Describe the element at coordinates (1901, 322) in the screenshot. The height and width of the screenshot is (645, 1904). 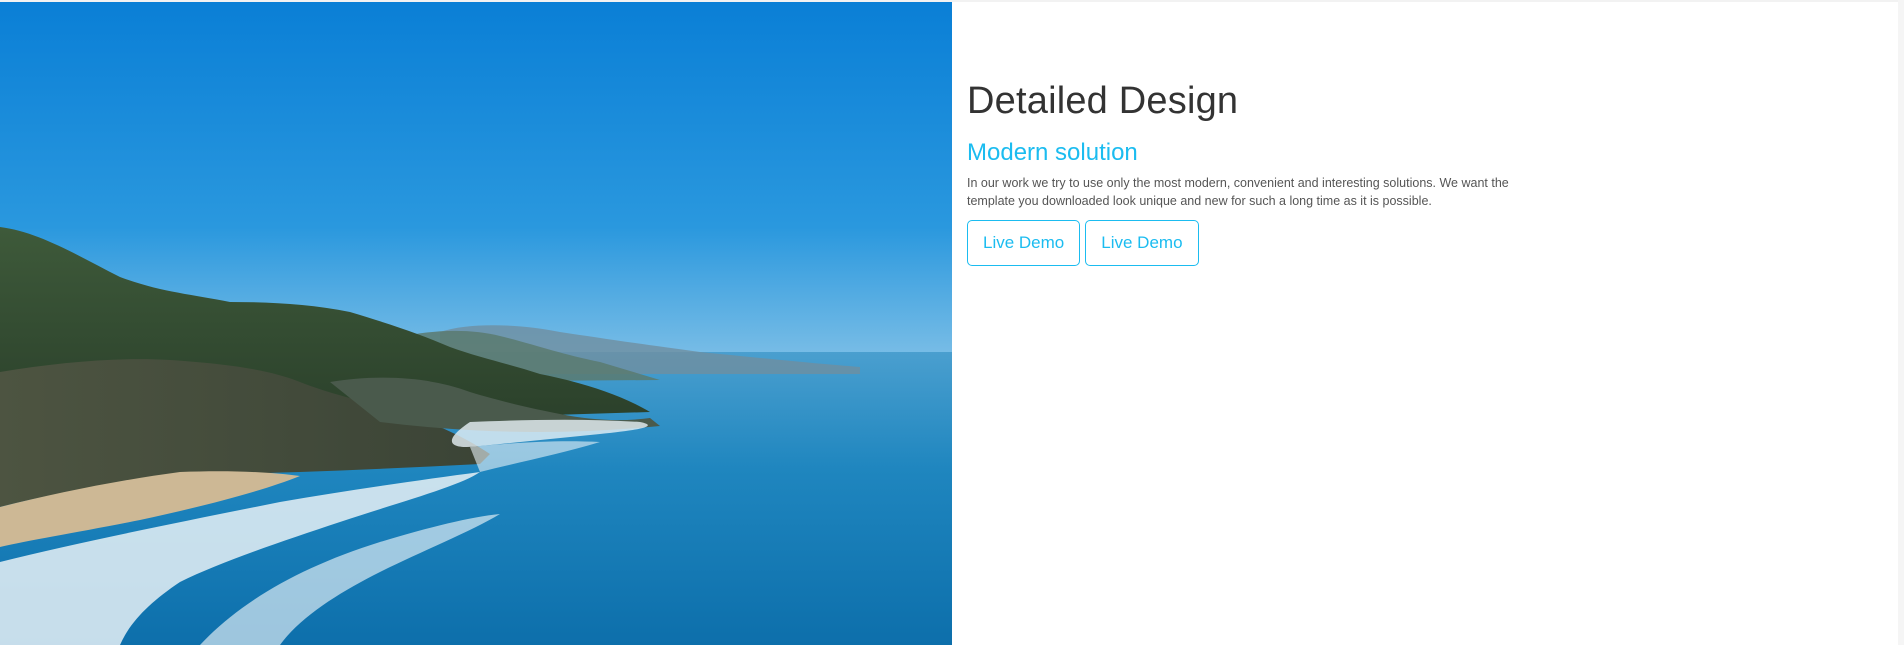
I see `scrollbar` at that location.